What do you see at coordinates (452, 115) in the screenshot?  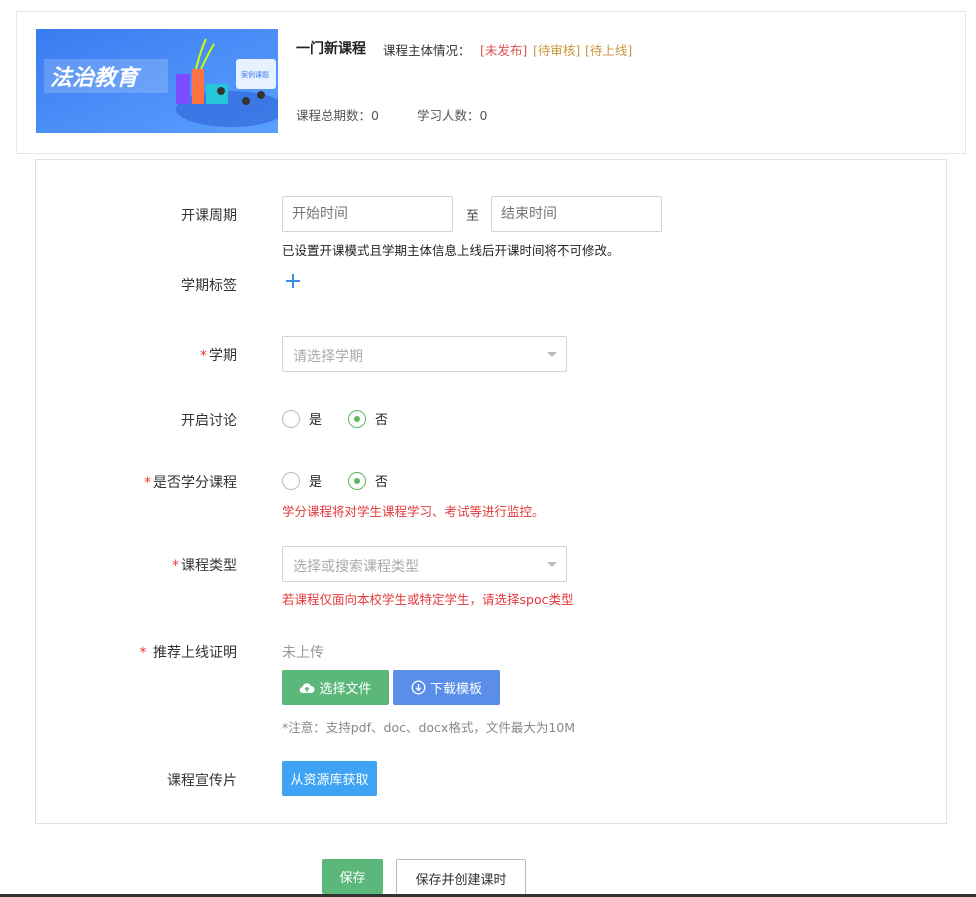 I see `learner-count: 学习人数：0` at bounding box center [452, 115].